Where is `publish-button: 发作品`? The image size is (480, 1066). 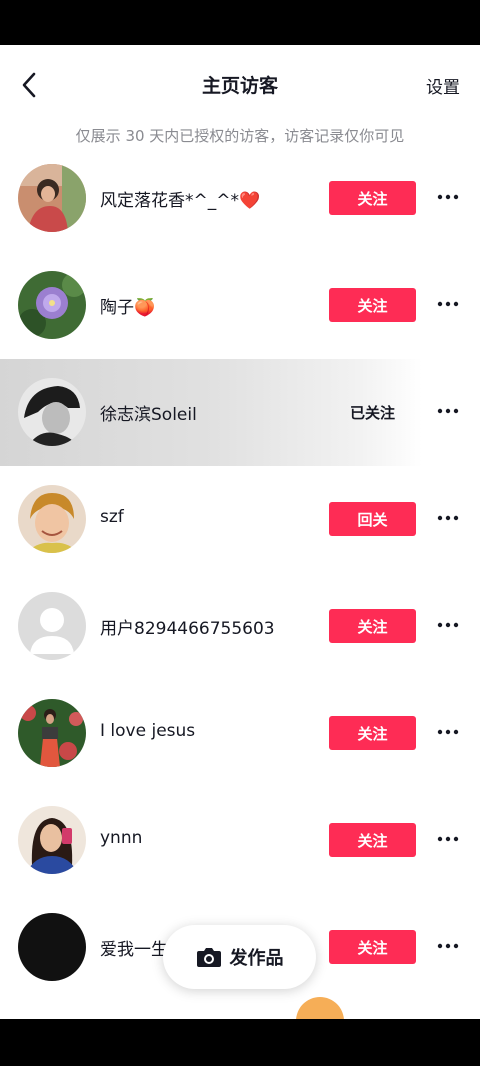 publish-button: 发作品 is located at coordinates (239, 957).